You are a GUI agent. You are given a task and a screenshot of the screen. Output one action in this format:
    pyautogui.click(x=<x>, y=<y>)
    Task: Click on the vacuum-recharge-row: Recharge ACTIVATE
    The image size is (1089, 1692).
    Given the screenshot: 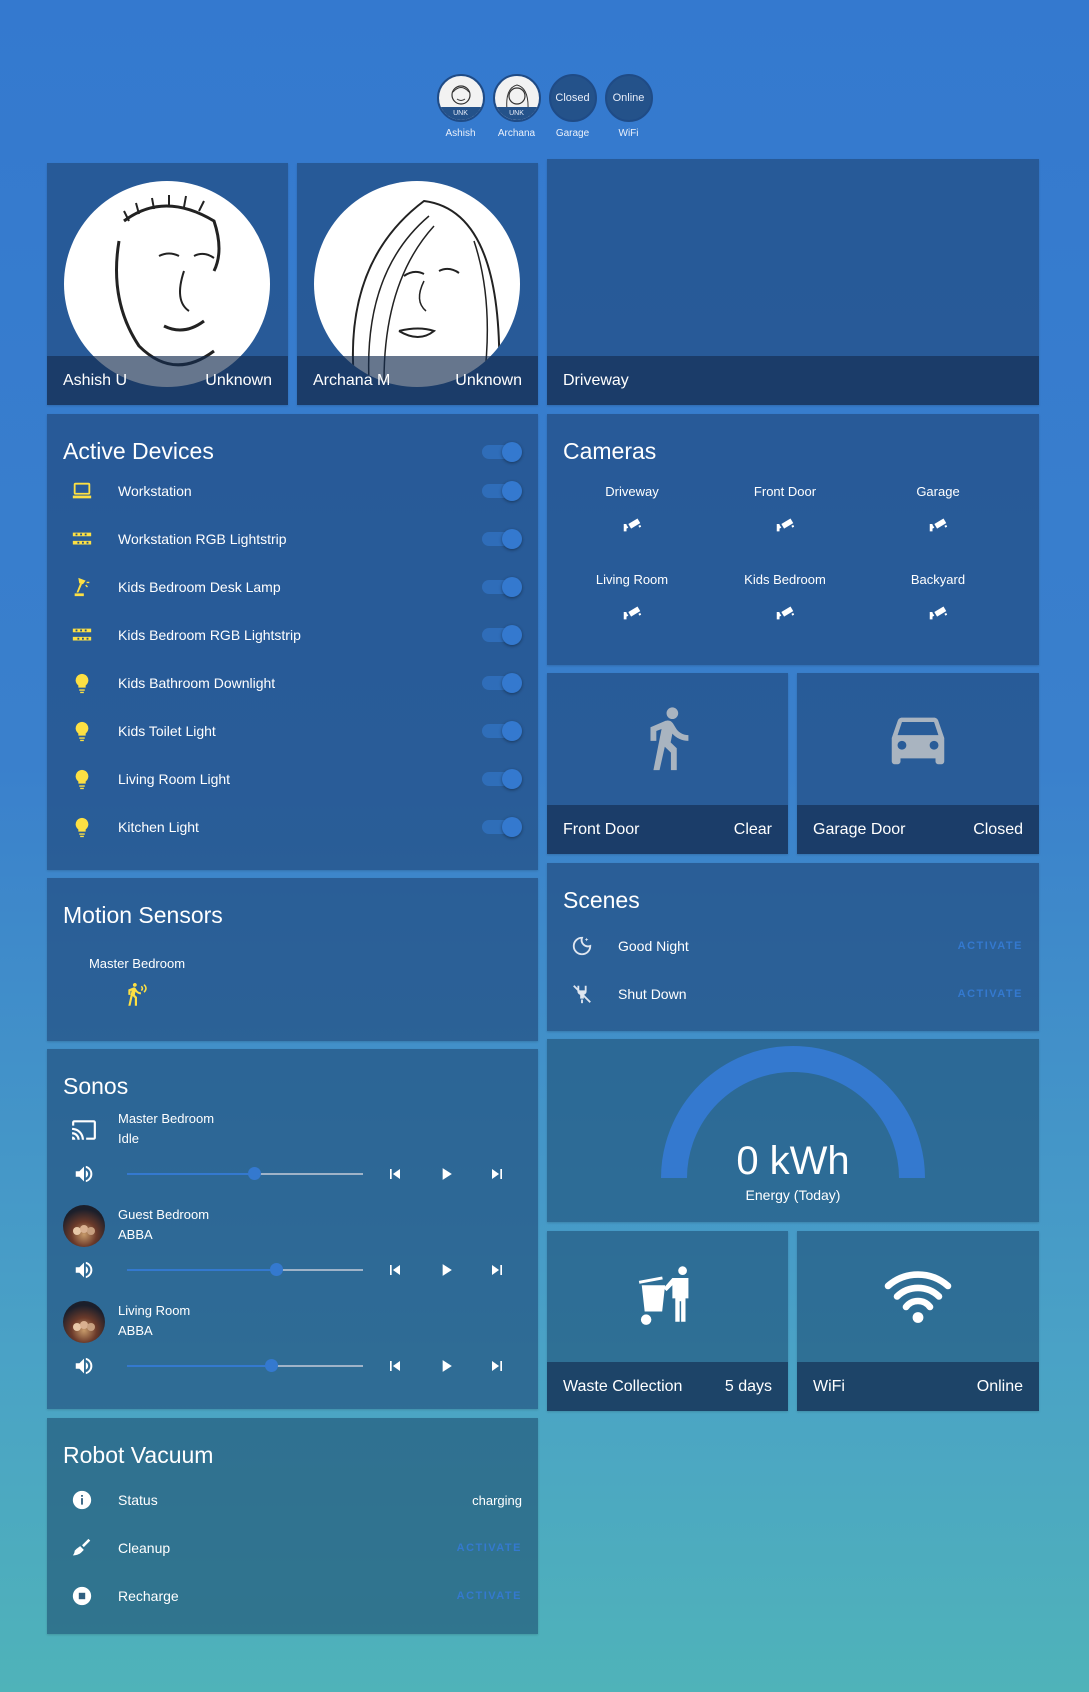 What is the action you would take?
    pyautogui.click(x=292, y=1596)
    